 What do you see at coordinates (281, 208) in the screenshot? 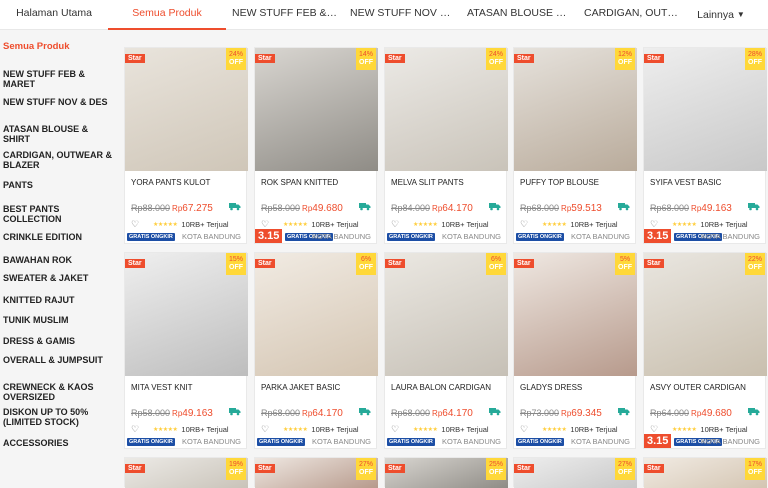
I see `original-price: Rp58.000` at bounding box center [281, 208].